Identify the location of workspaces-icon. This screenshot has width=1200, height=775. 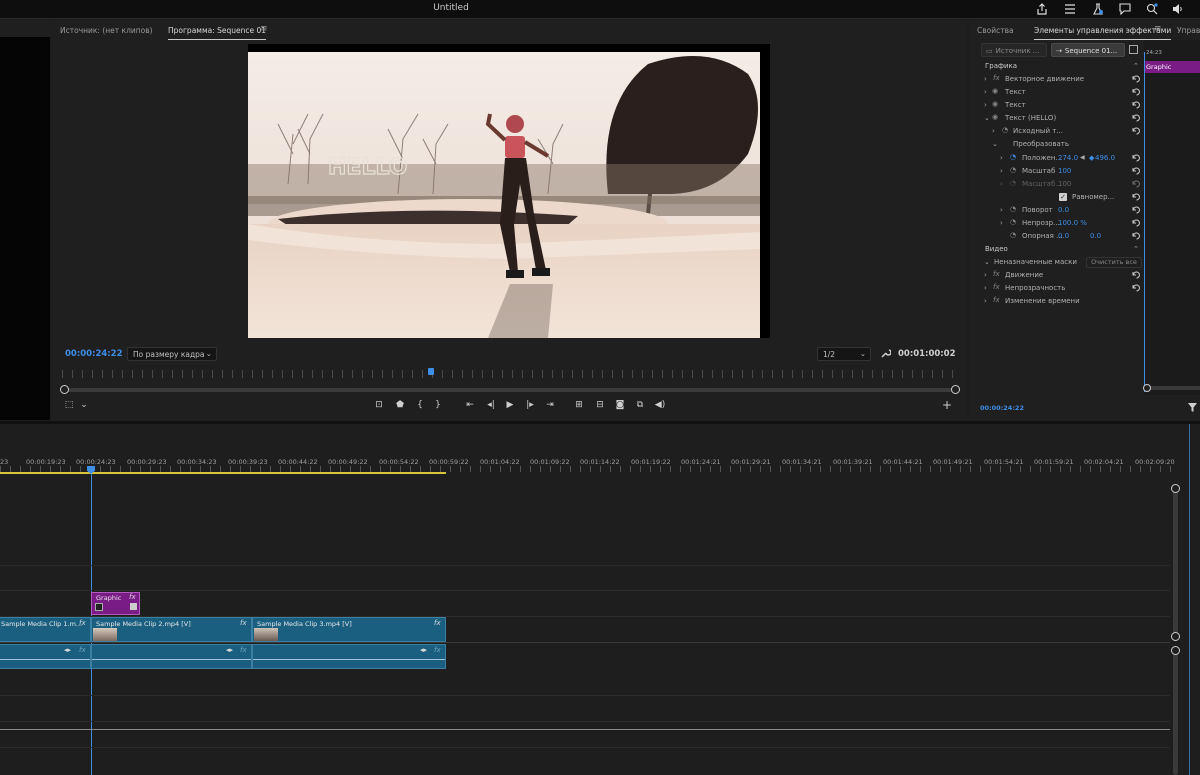
(1070, 9).